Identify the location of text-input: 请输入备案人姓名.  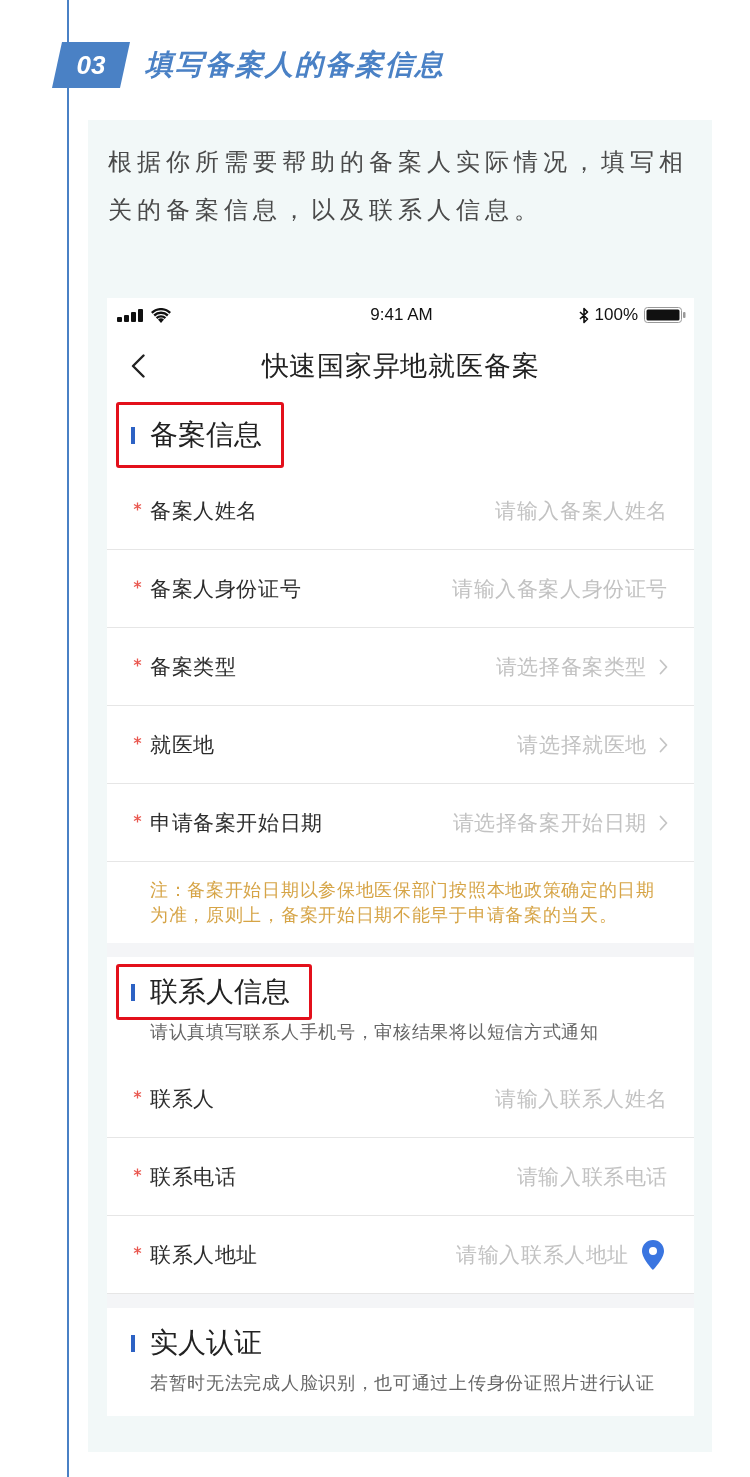
(579, 510).